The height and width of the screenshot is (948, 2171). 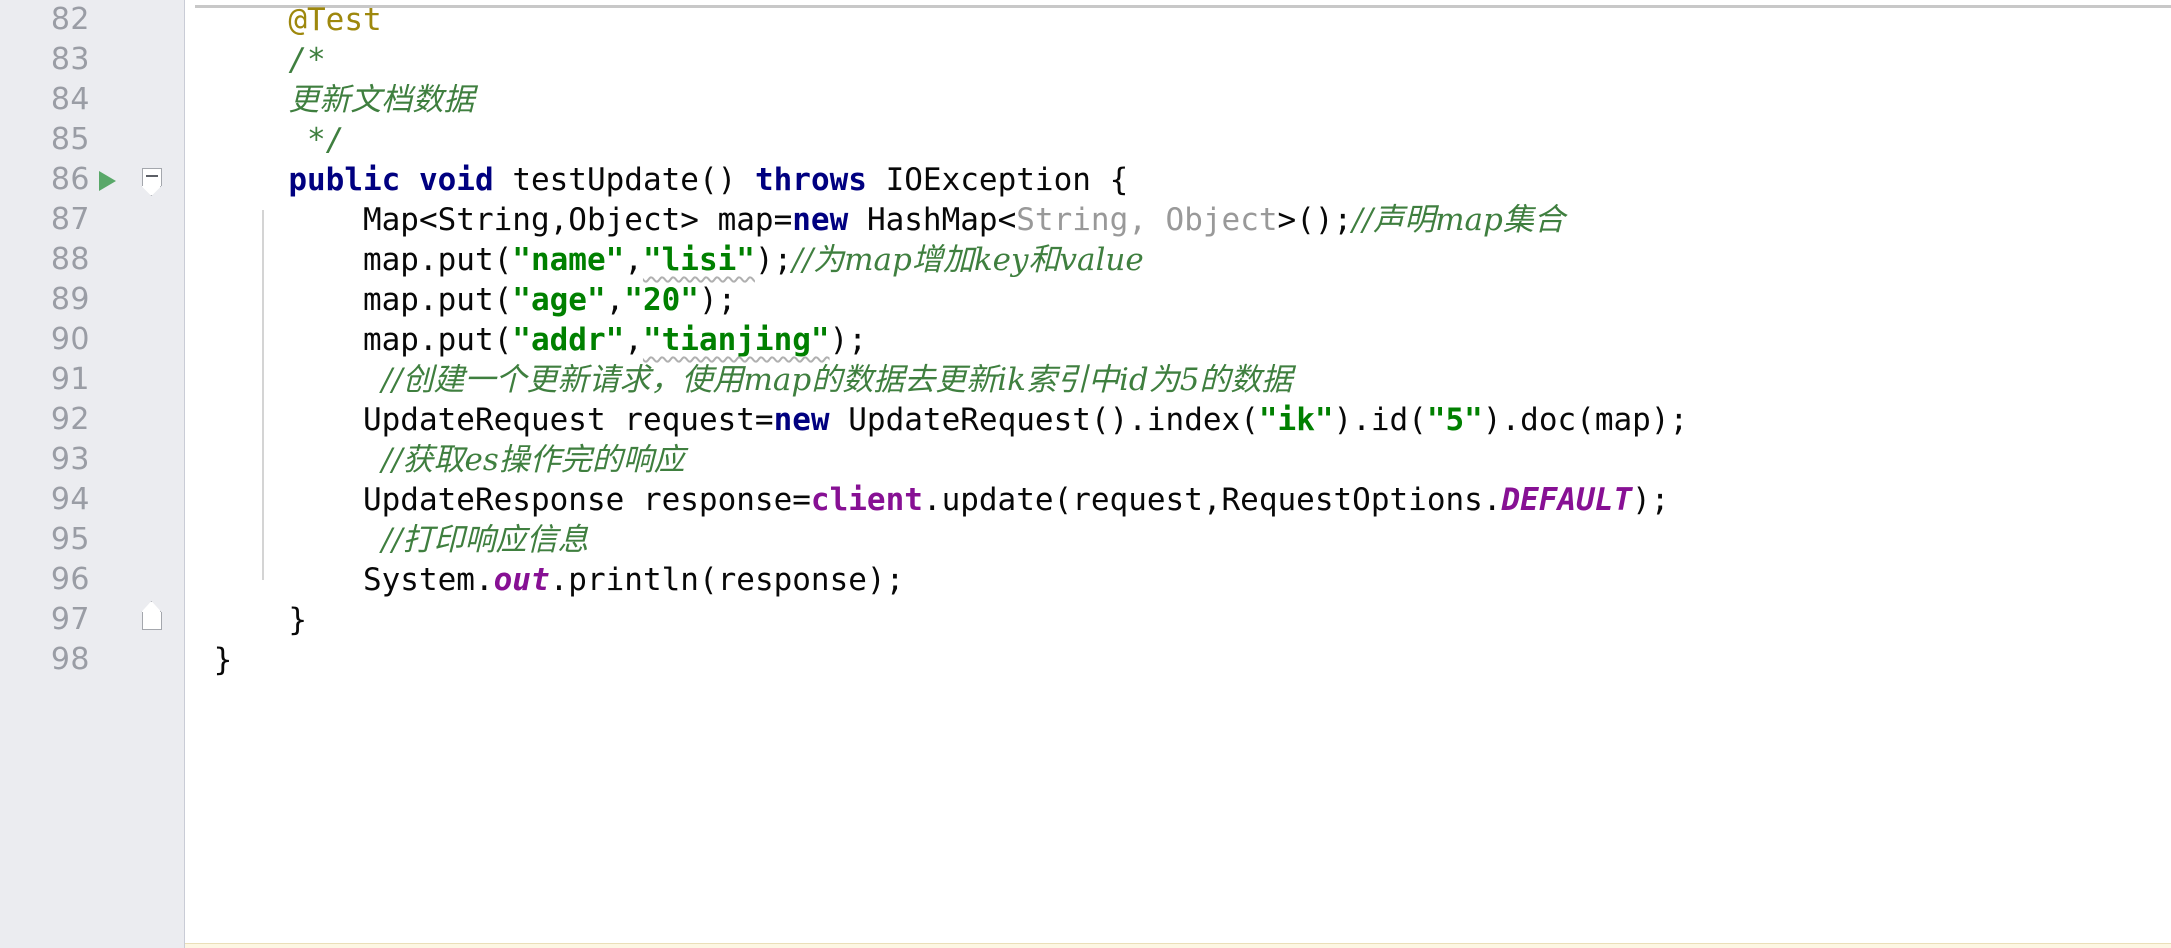 I want to click on string-5: "5", so click(x=1454, y=420).